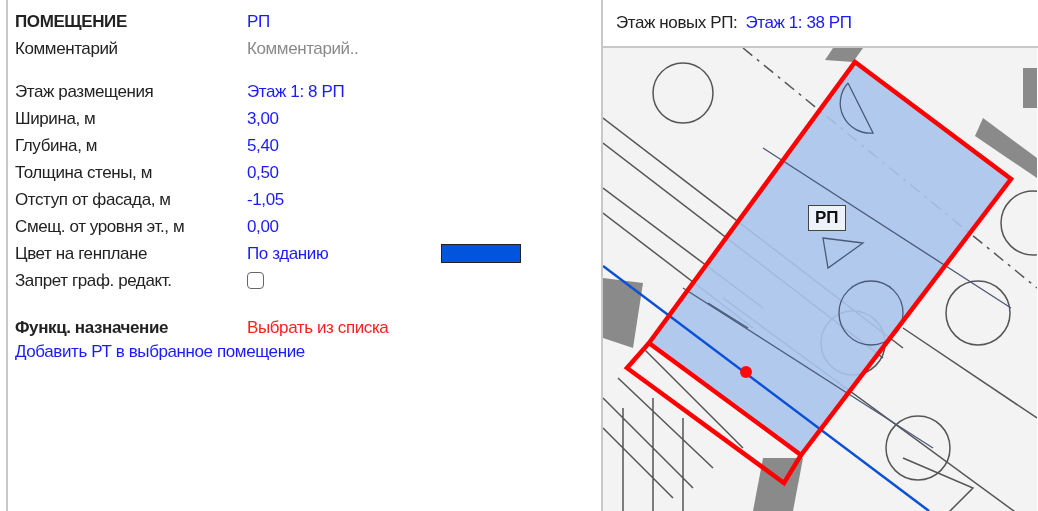 The height and width of the screenshot is (511, 1038). Describe the element at coordinates (67, 48) in the screenshot. I see `comment-label: Комментарий` at that location.